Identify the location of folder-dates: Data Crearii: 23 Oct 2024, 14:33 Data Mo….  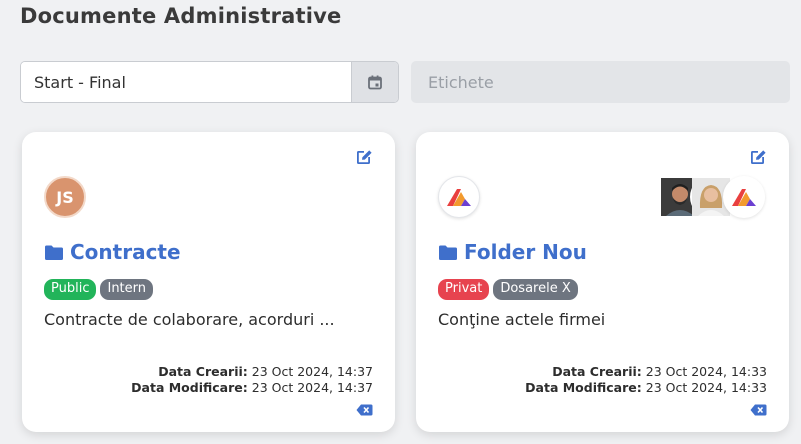
(646, 380).